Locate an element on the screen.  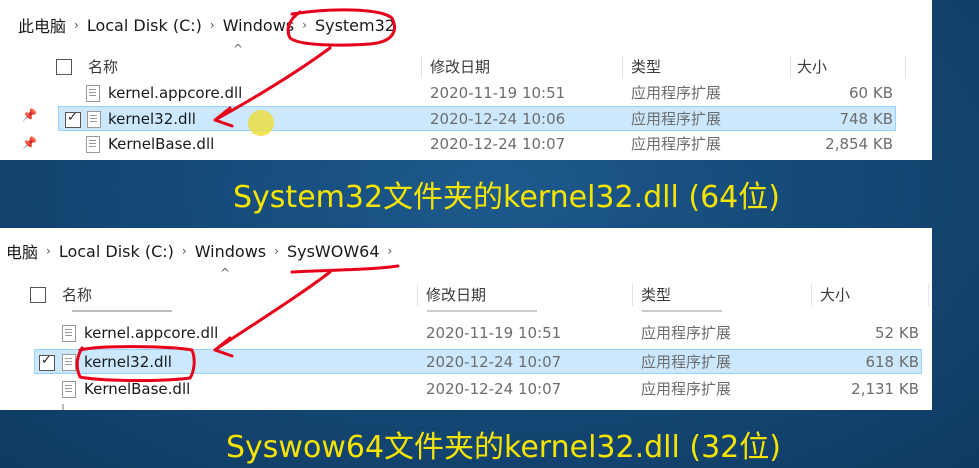
file-size: 2,854 KB is located at coordinates (859, 144).